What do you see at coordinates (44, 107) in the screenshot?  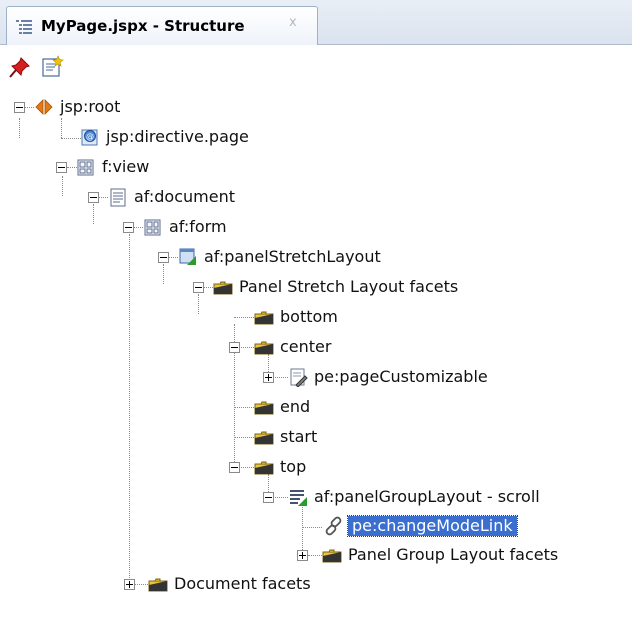 I see `jsp-root-icon` at bounding box center [44, 107].